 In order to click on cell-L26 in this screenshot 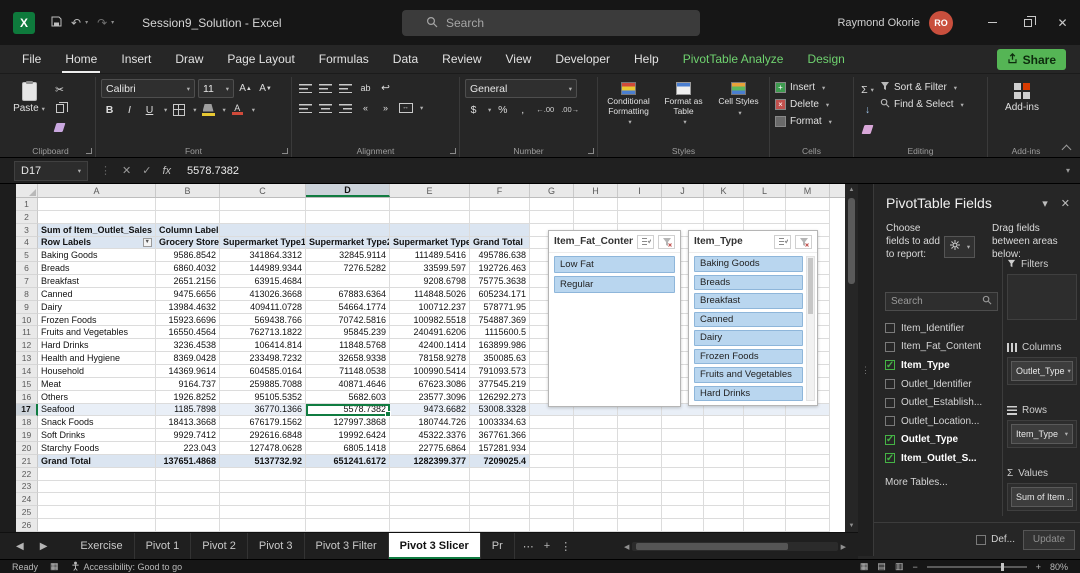, I will do `click(765, 525)`.